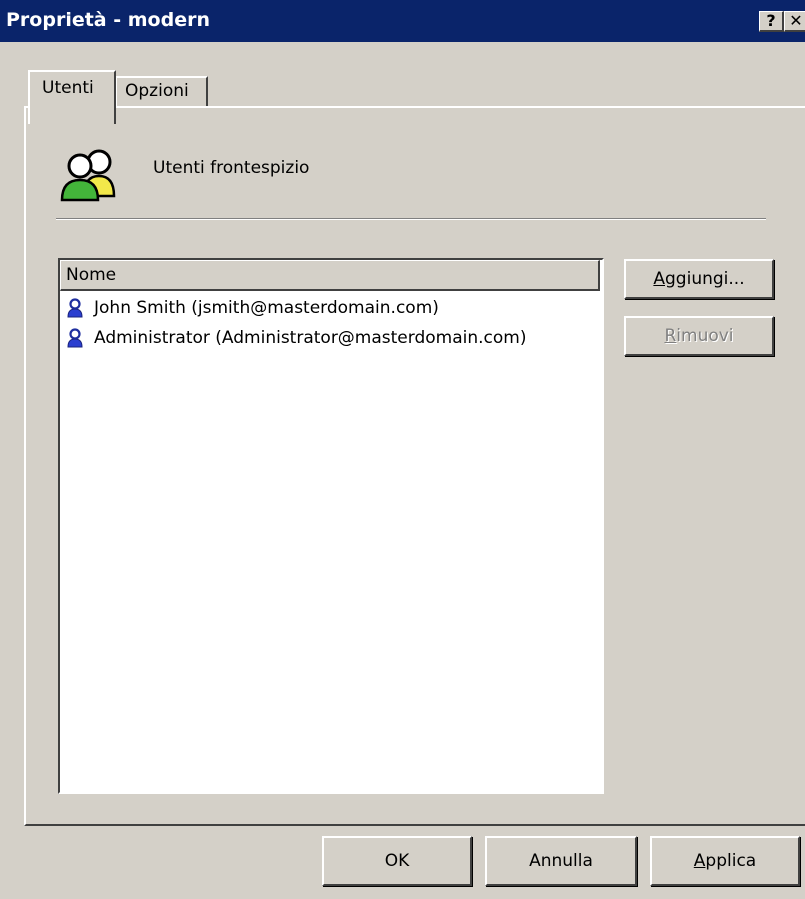  What do you see at coordinates (88, 175) in the screenshot?
I see `users-group-icon` at bounding box center [88, 175].